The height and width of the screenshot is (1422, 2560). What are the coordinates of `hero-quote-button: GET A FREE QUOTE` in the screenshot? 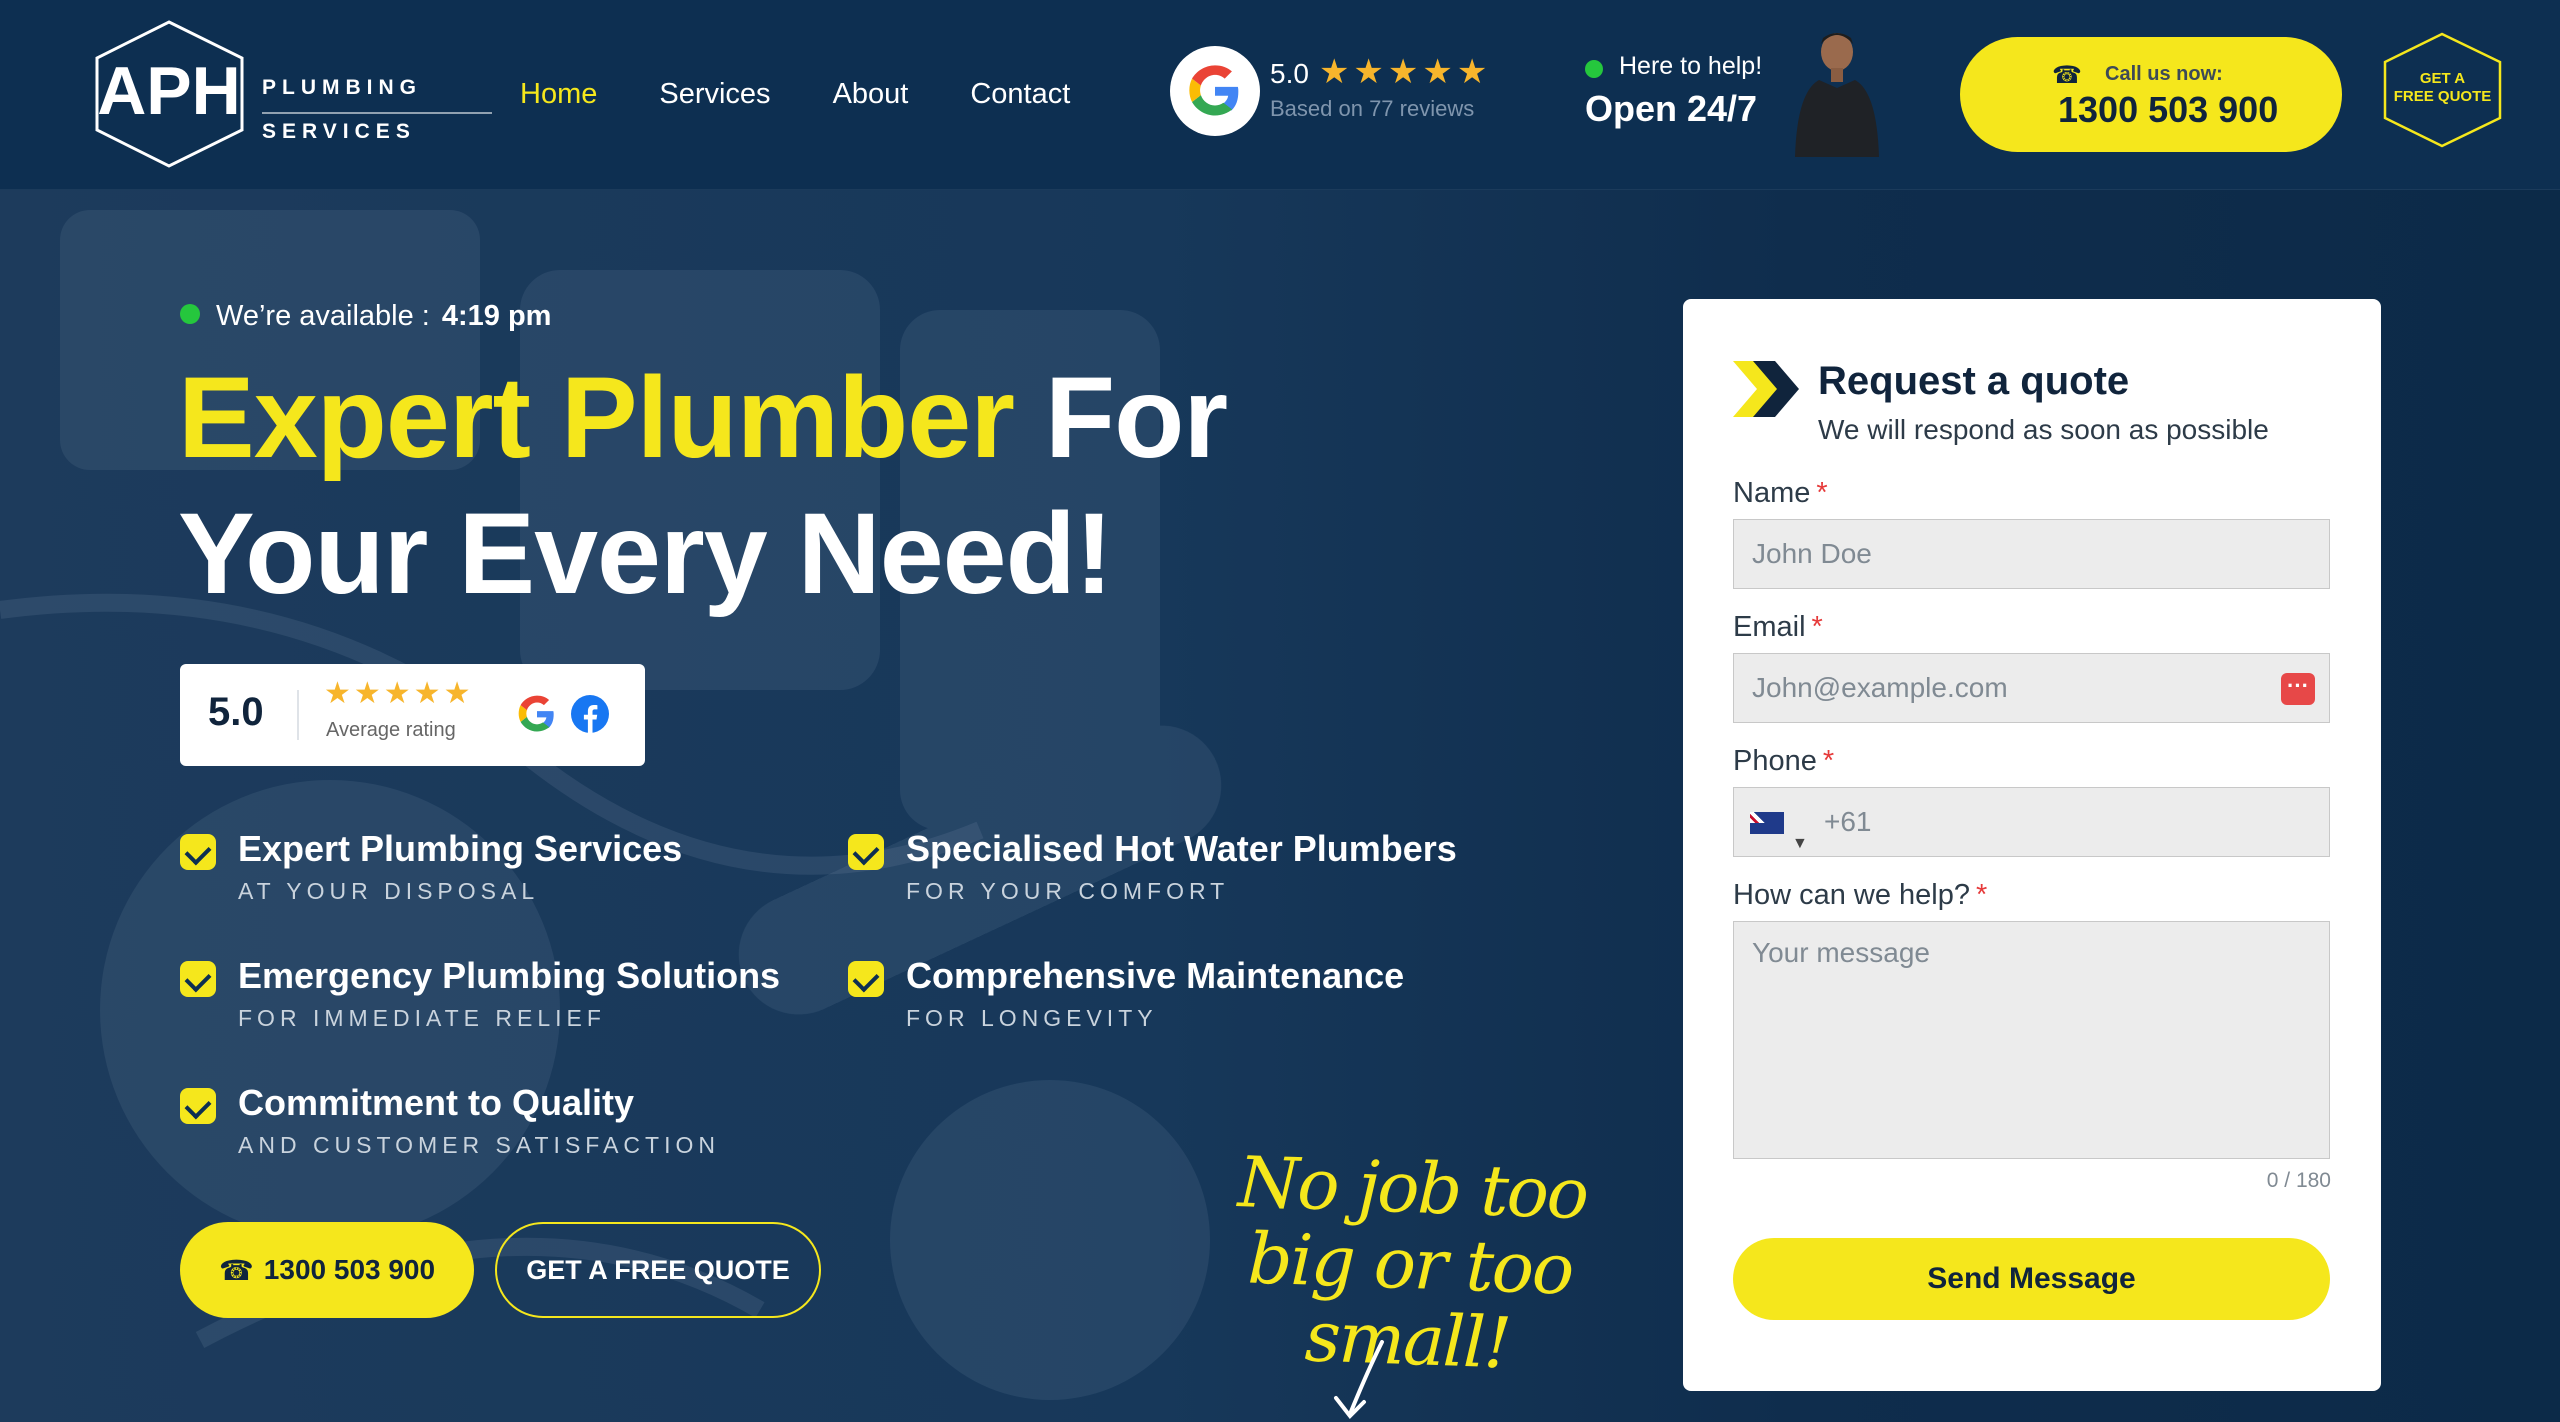 It's located at (658, 1270).